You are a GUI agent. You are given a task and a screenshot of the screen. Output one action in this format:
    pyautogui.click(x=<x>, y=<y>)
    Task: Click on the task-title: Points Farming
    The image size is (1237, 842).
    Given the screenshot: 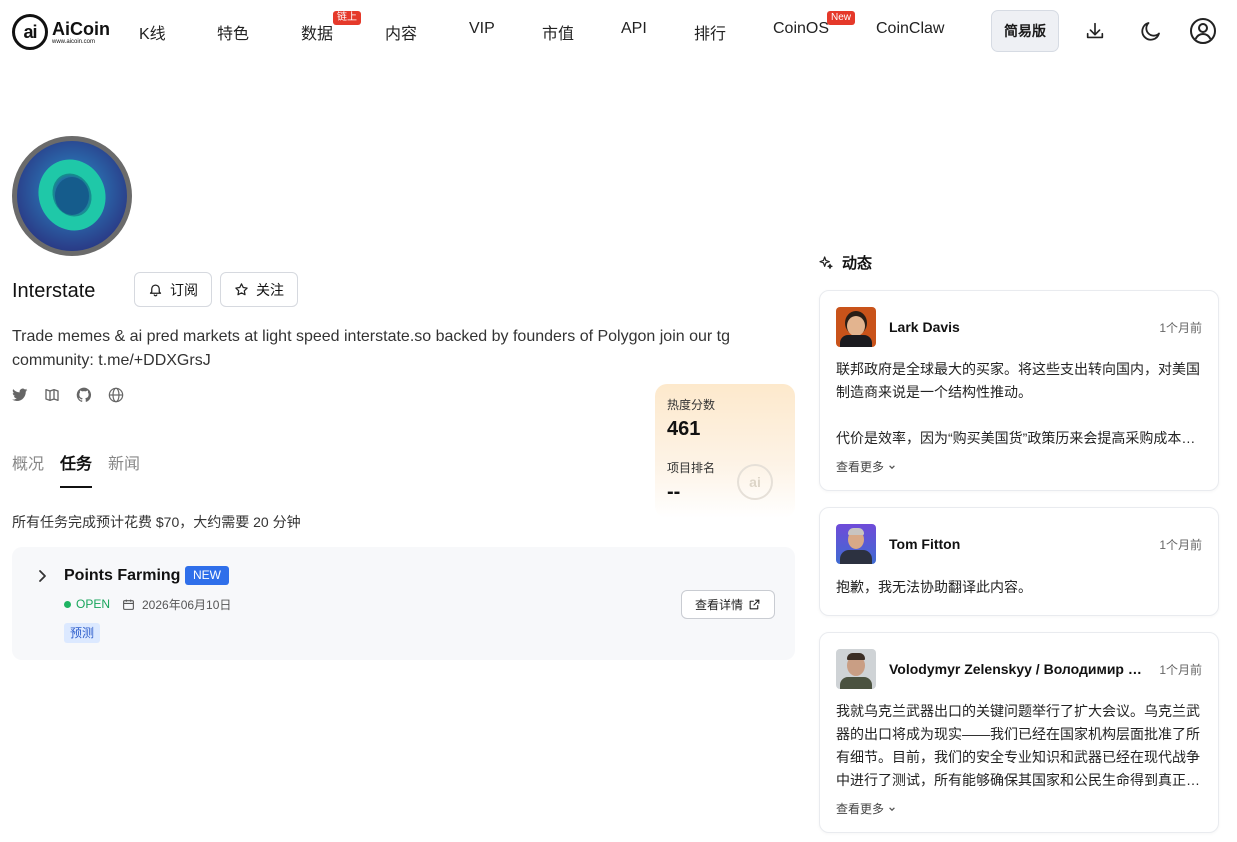 What is the action you would take?
    pyautogui.click(x=122, y=575)
    